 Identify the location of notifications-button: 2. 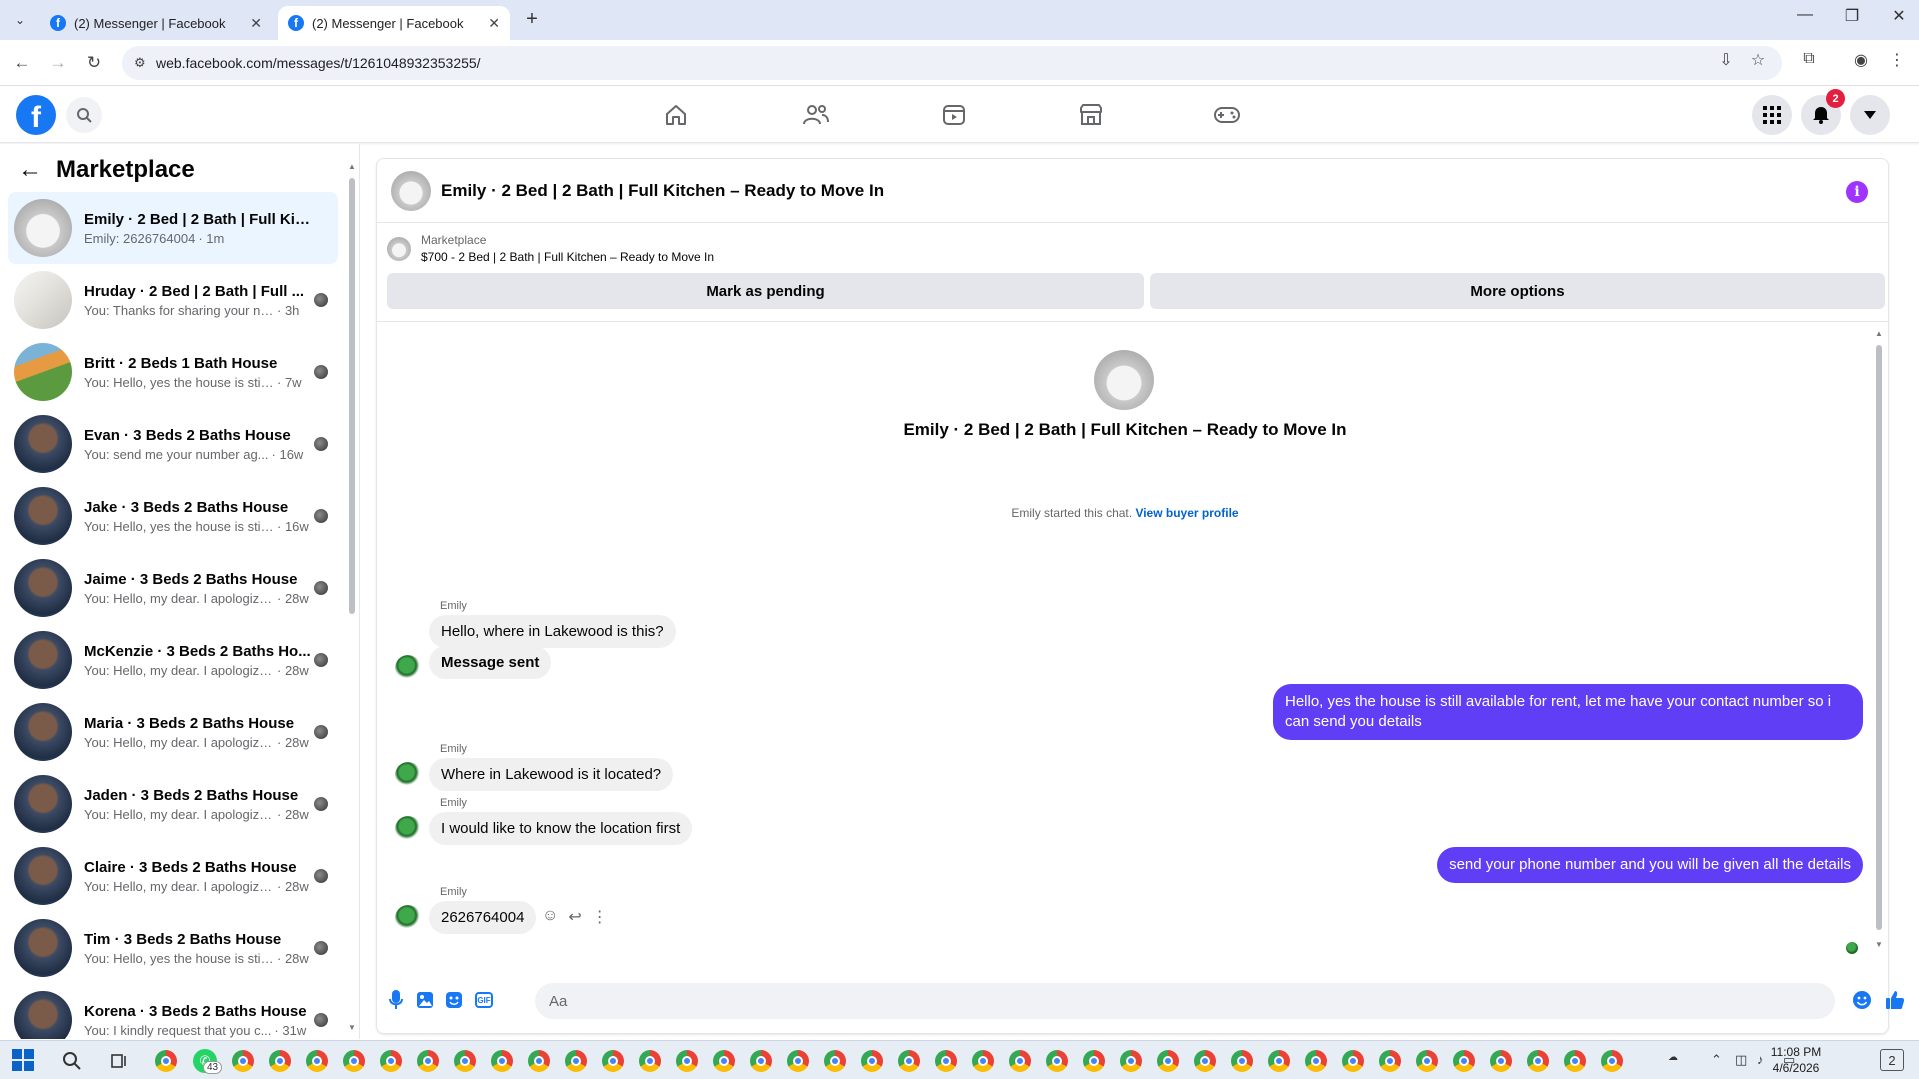
(1823, 112).